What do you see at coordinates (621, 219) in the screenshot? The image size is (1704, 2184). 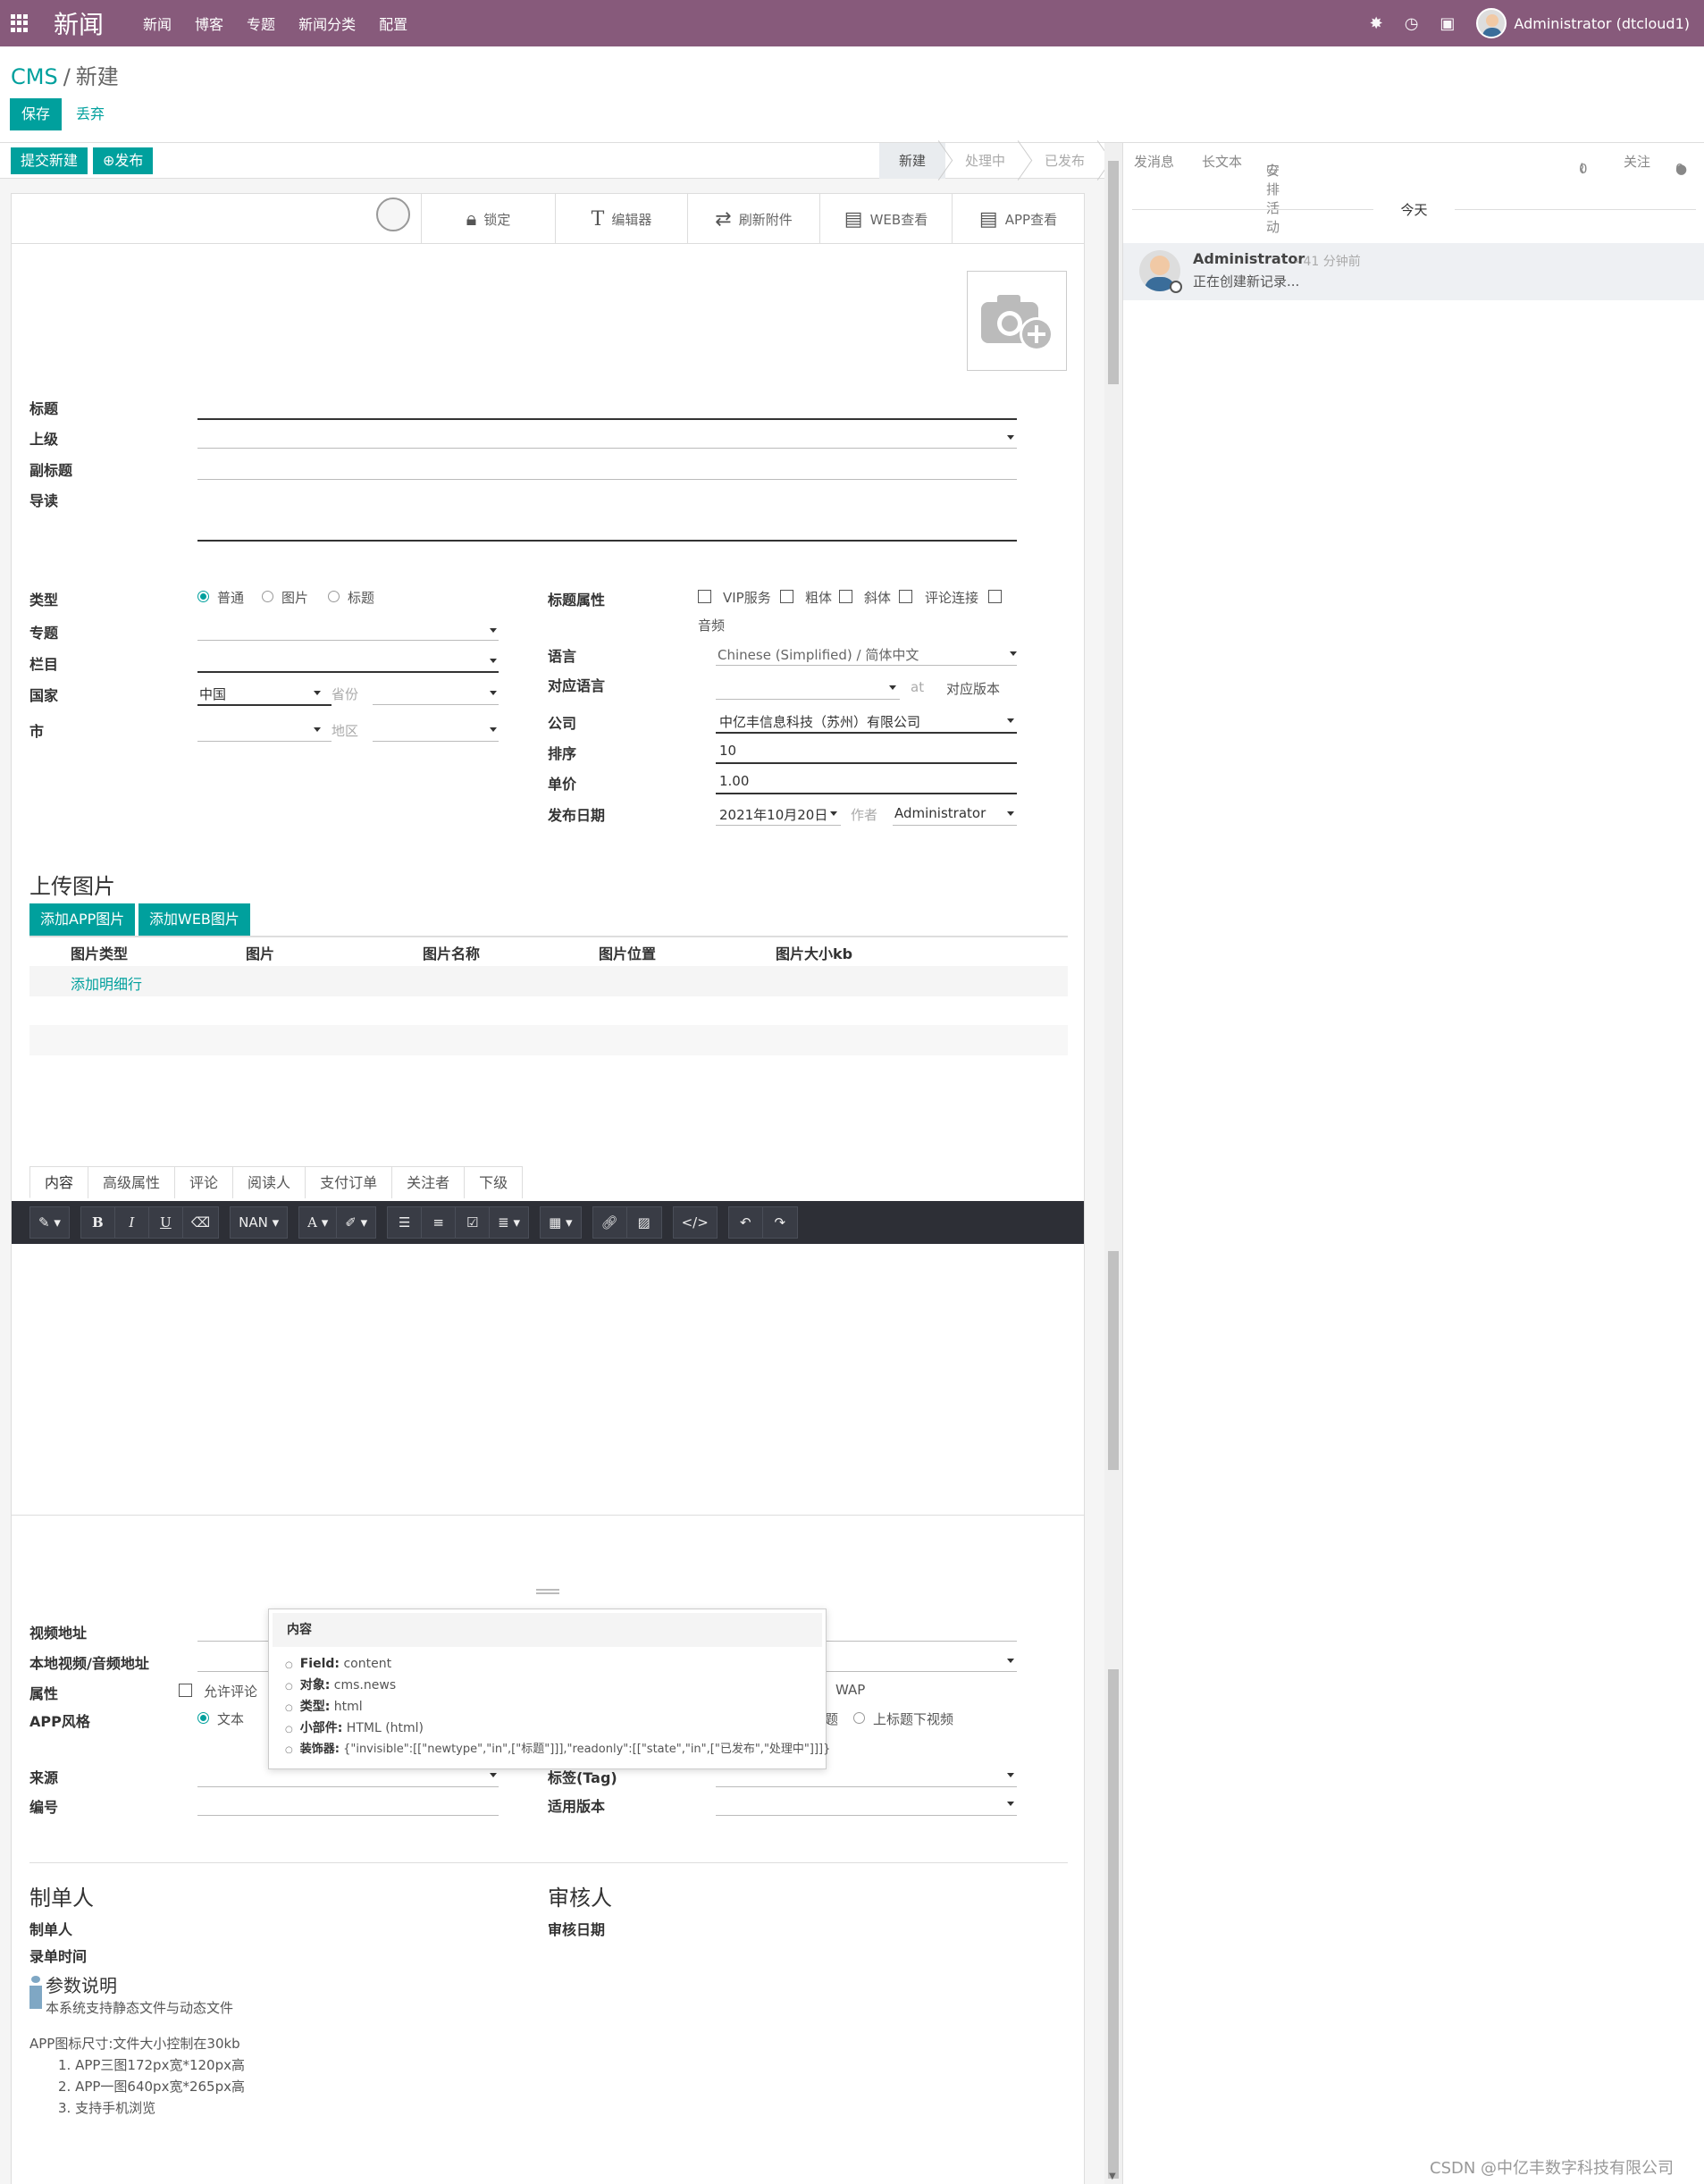 I see `editor-button: T 编辑器` at bounding box center [621, 219].